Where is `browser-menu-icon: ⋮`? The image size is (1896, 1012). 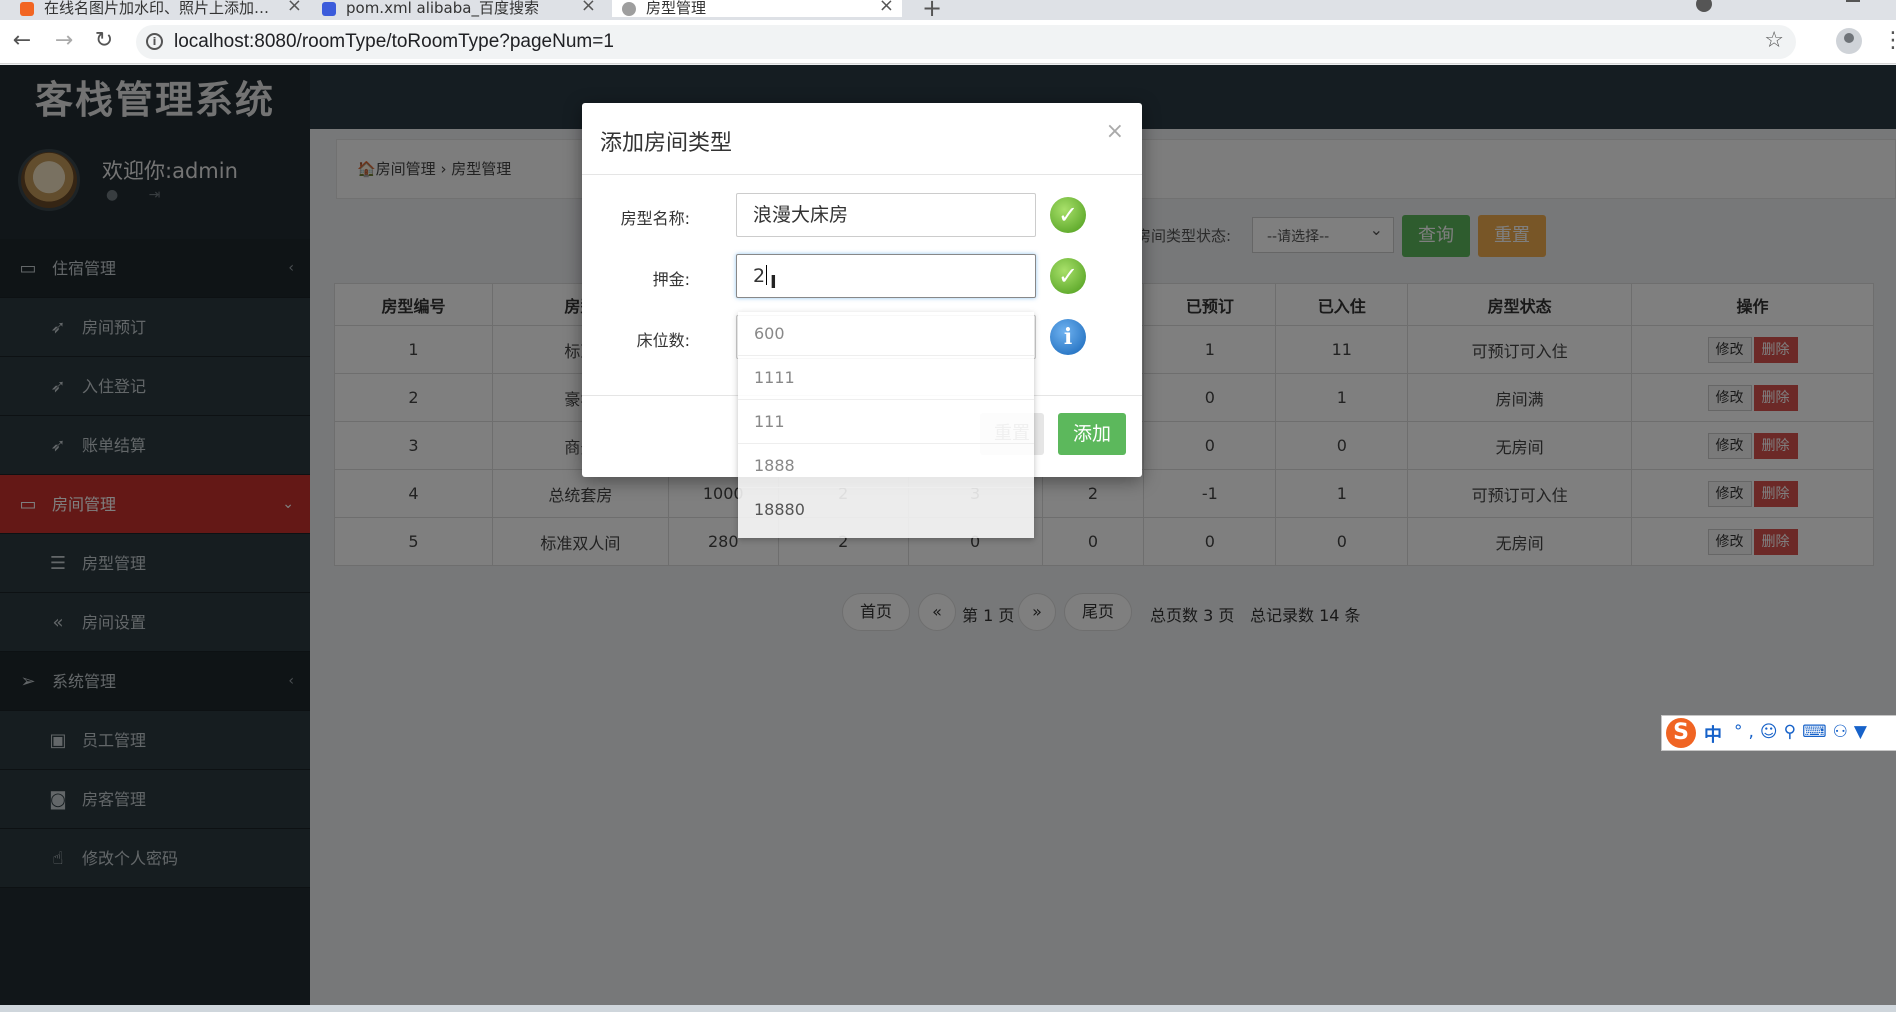
browser-menu-icon: ⋮ is located at coordinates (1889, 40).